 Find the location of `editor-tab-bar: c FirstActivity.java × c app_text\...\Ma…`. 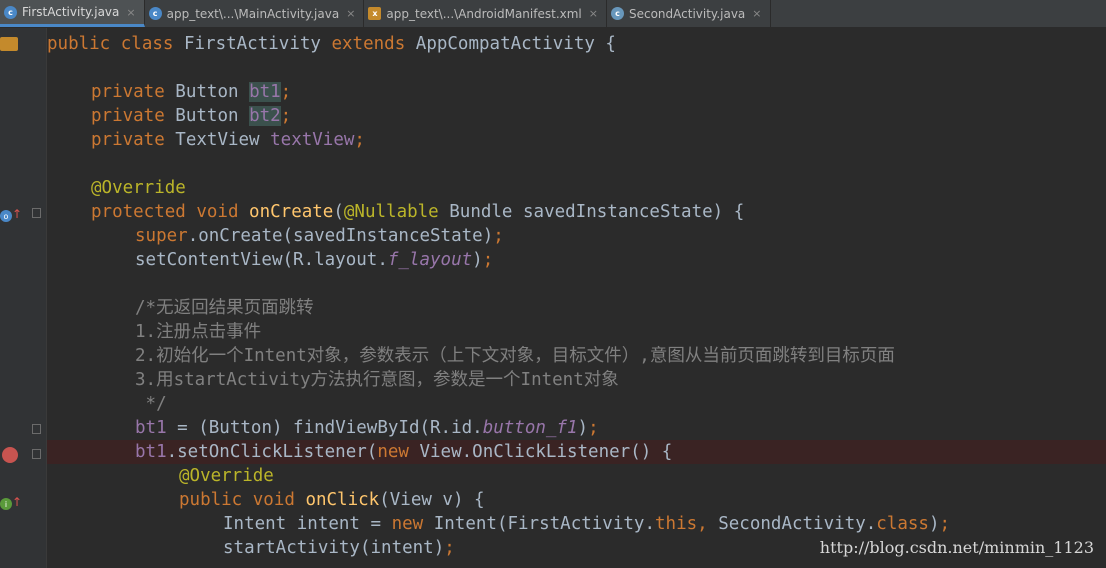

editor-tab-bar: c FirstActivity.java × c app_text\...\Ma… is located at coordinates (553, 14).